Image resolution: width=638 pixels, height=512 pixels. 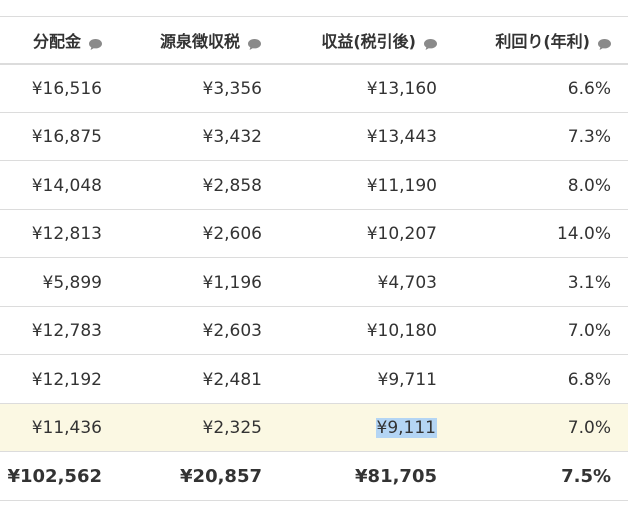 I want to click on total-withholding-tax: ¥20,857, so click(x=221, y=476).